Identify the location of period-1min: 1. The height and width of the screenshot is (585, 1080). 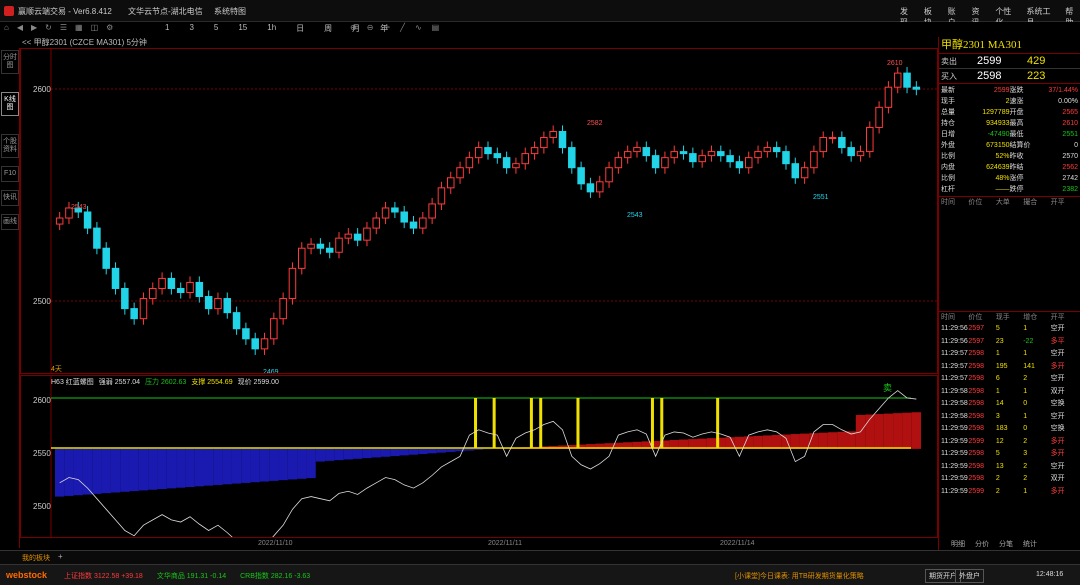
(167, 28).